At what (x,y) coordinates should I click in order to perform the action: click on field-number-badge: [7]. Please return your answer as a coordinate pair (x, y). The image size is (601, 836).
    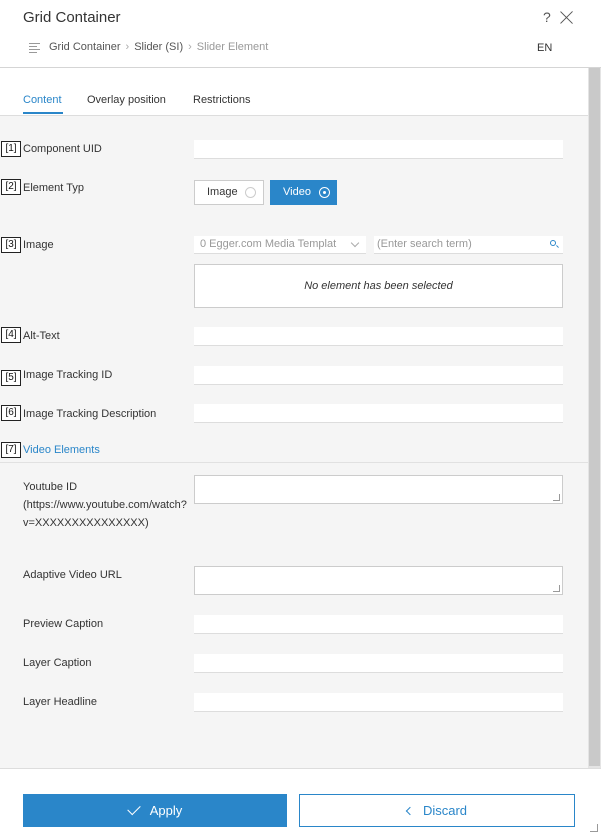
    Looking at the image, I should click on (11, 450).